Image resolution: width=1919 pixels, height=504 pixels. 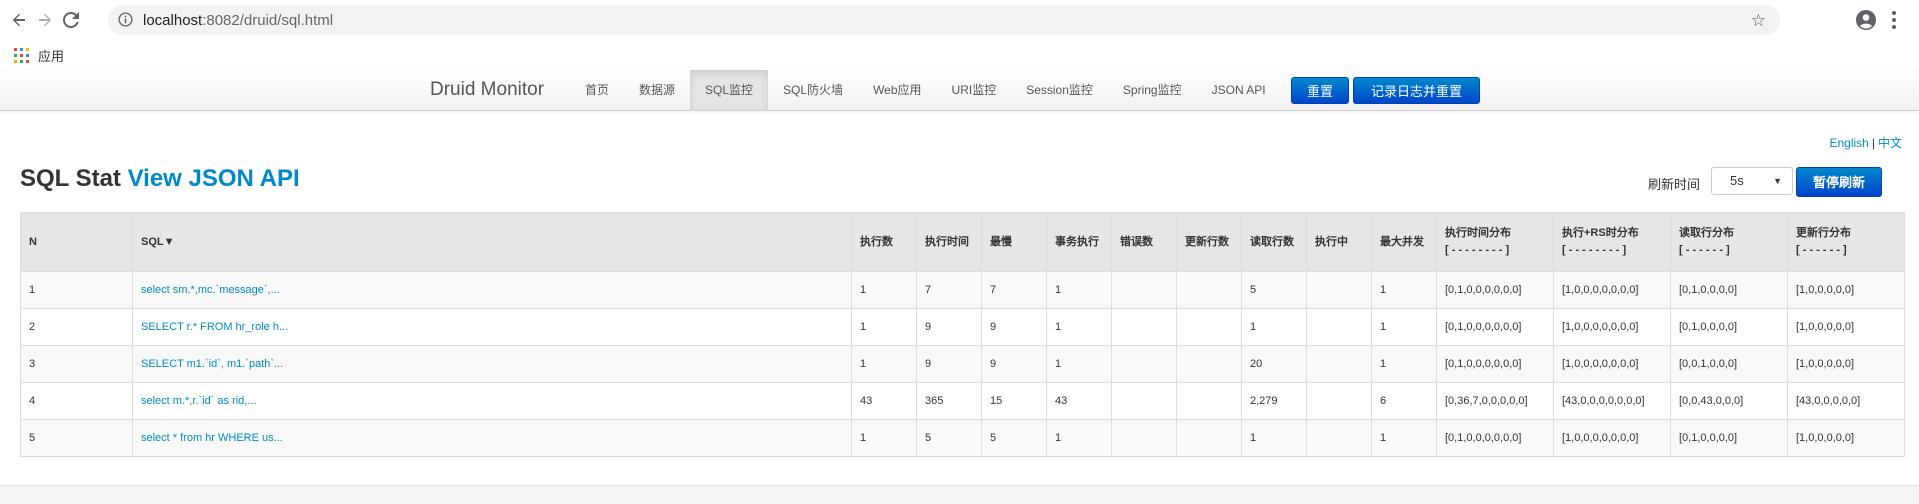 What do you see at coordinates (21, 55) in the screenshot?
I see `apps-grid-icon` at bounding box center [21, 55].